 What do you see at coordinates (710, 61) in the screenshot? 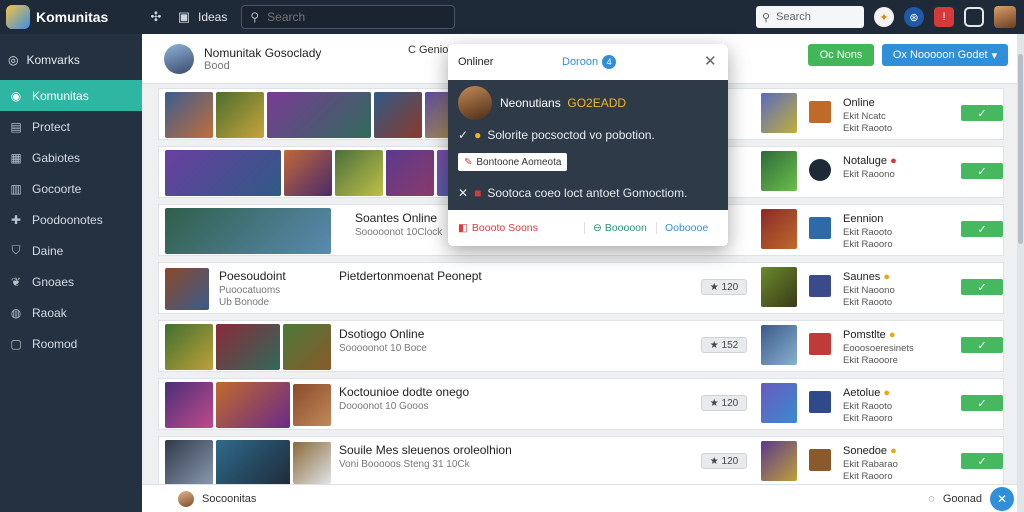
I see `close-icon: ✕` at bounding box center [710, 61].